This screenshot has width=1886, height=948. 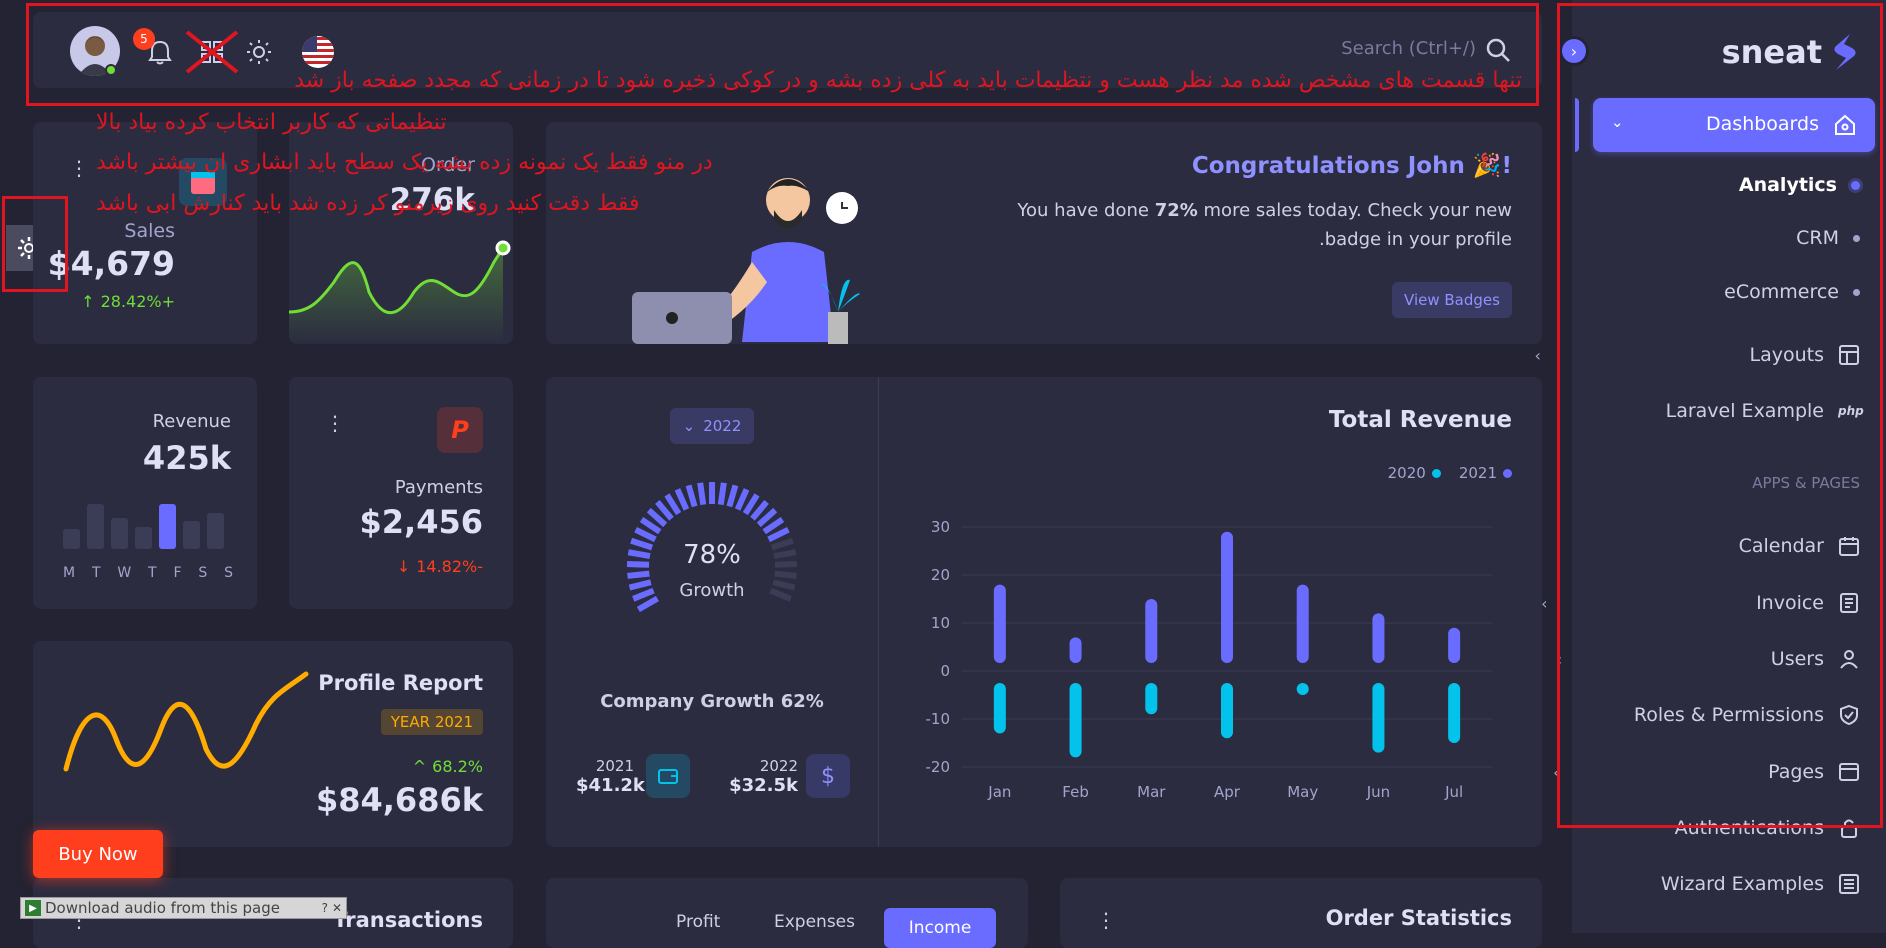 I want to click on growth-label: Growth, so click(x=712, y=590).